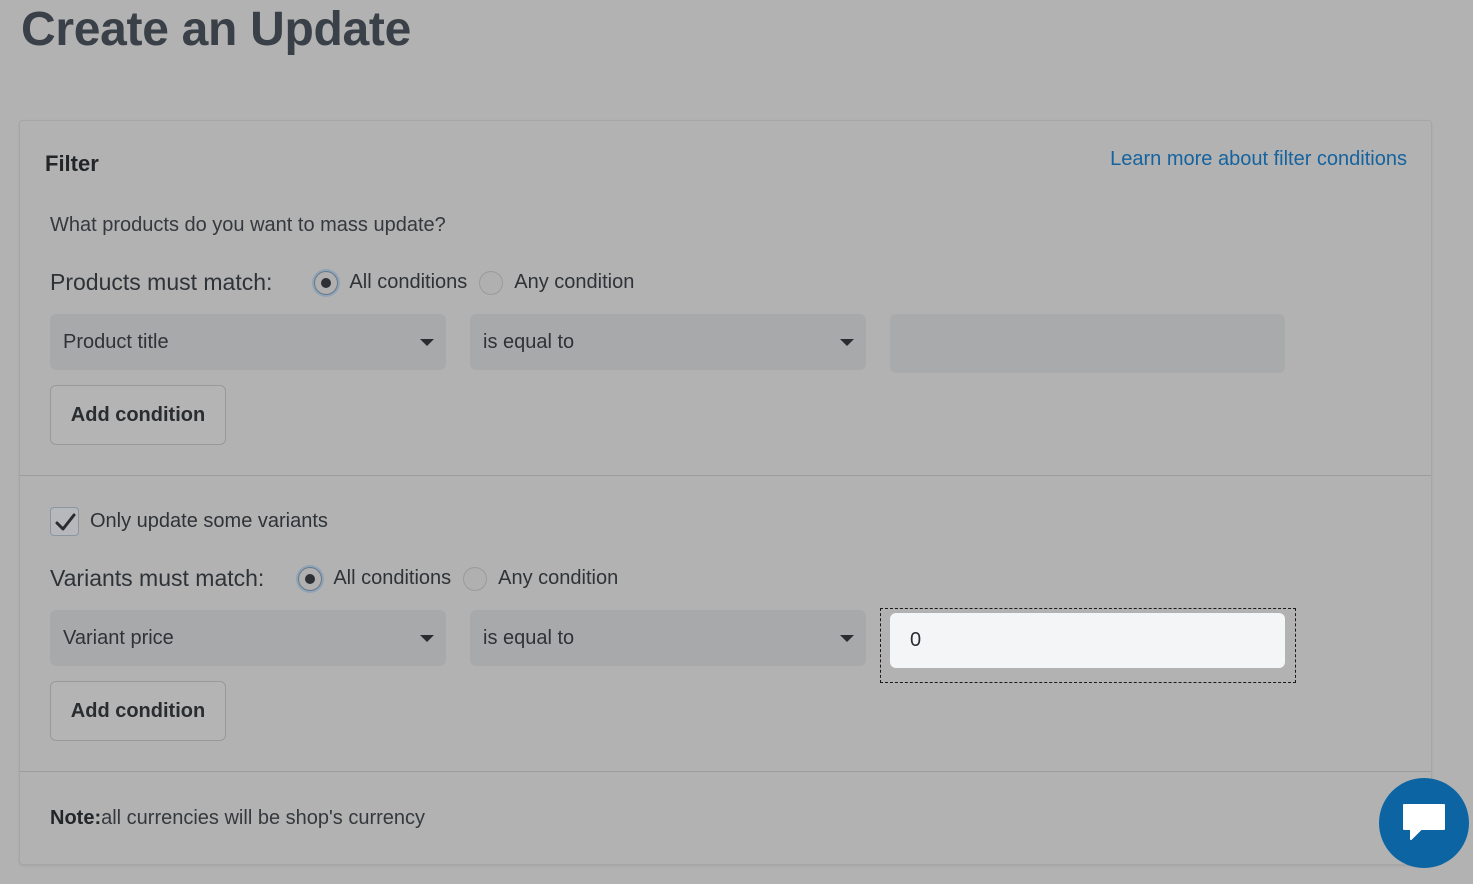 The width and height of the screenshot is (1473, 884). What do you see at coordinates (475, 578) in the screenshot?
I see `variants-any-condition-radio` at bounding box center [475, 578].